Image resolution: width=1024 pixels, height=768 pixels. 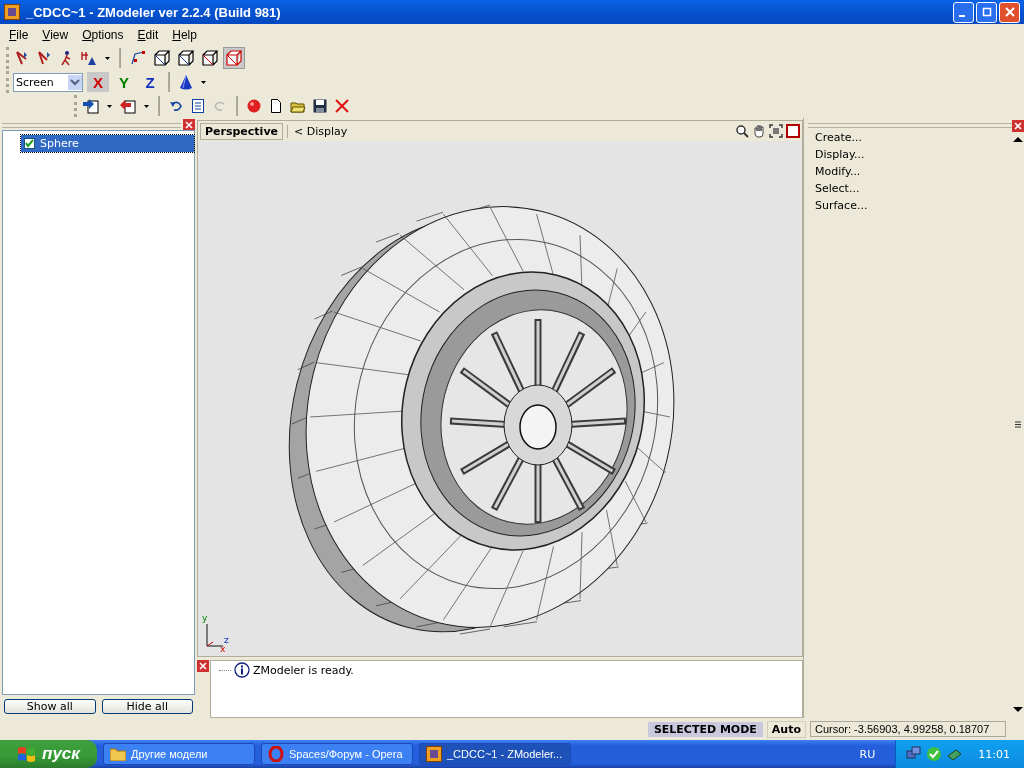 I want to click on menu-item: Edit, so click(x=148, y=35).